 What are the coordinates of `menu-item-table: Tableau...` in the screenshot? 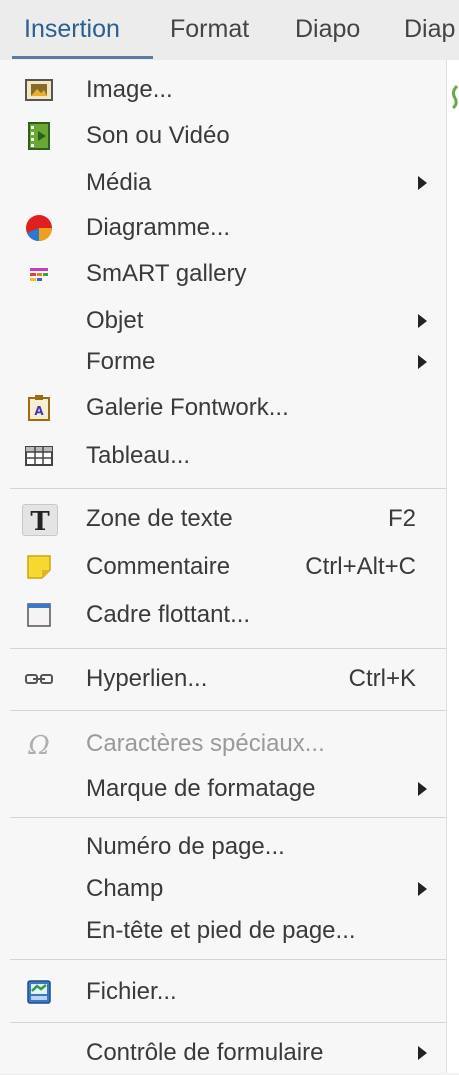 It's located at (223, 456).